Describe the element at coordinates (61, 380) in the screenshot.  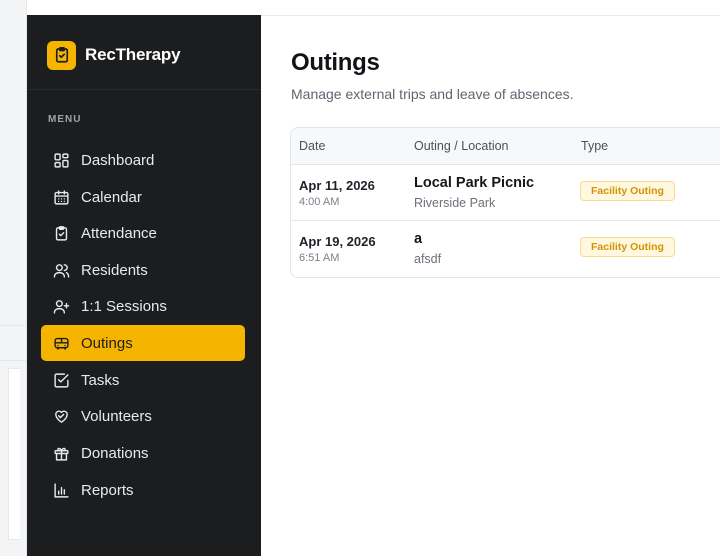
I see `checkbox-icon` at that location.